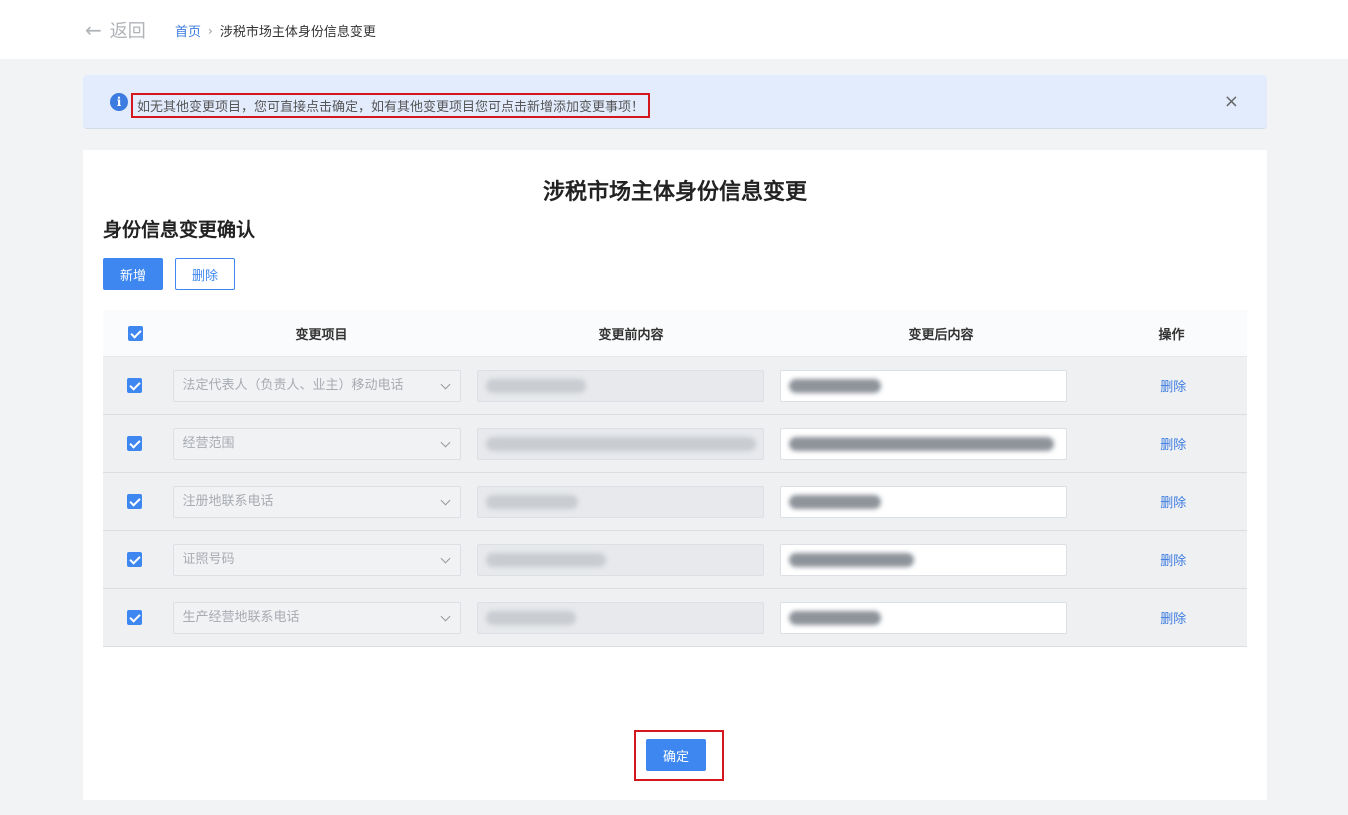 The height and width of the screenshot is (815, 1348). Describe the element at coordinates (208, 443) in the screenshot. I see `change-item-value: 经营范围` at that location.